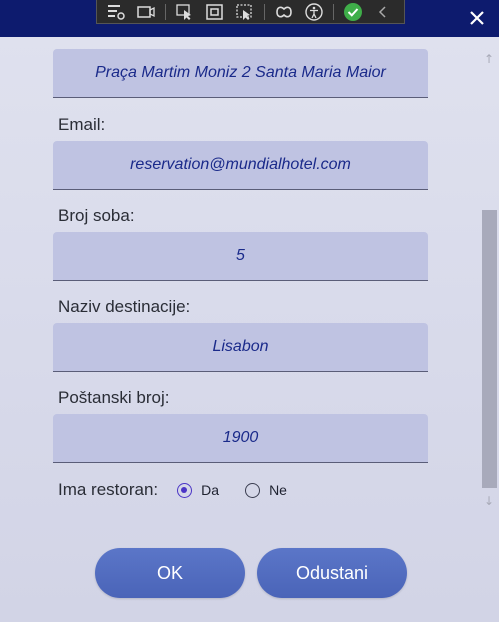 This screenshot has height=622, width=499. I want to click on radio-ne-label: Ne, so click(278, 490).